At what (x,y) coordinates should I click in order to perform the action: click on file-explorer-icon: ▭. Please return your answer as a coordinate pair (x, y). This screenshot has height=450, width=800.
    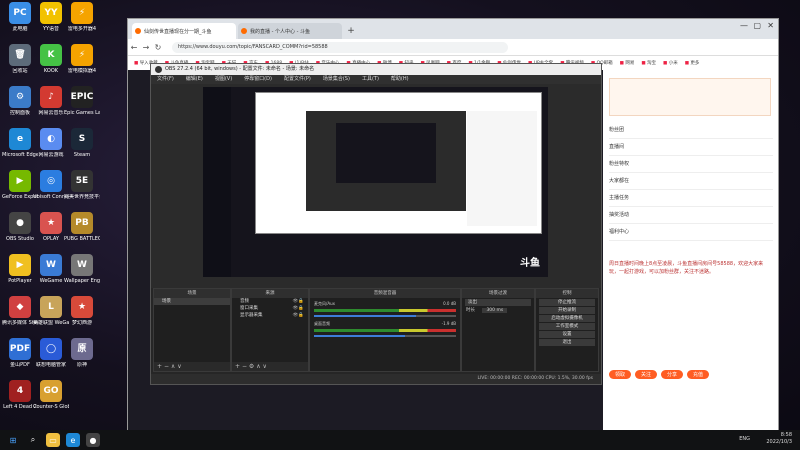
    Looking at the image, I should click on (53, 440).